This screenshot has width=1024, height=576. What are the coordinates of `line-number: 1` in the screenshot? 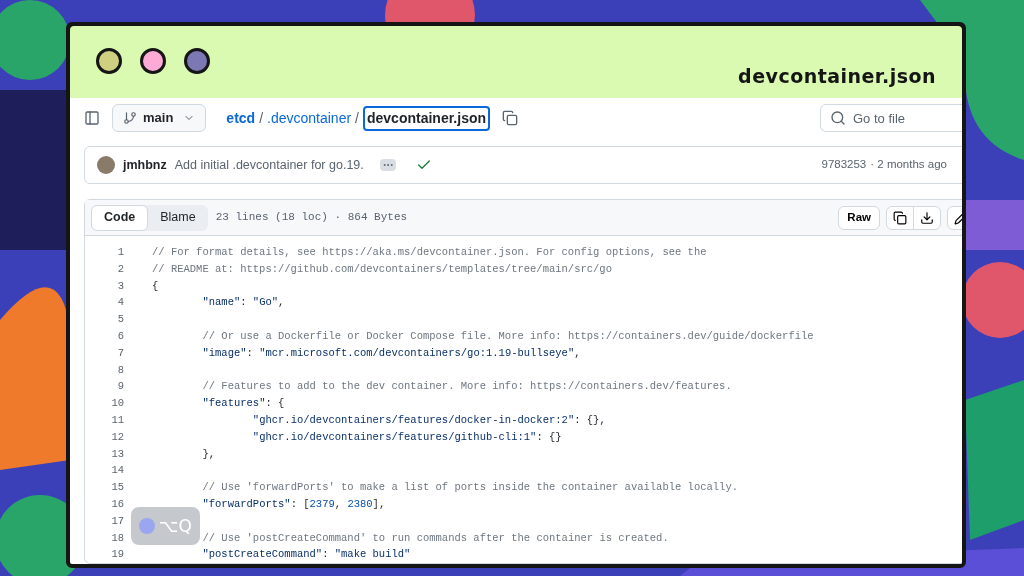 It's located at (120, 252).